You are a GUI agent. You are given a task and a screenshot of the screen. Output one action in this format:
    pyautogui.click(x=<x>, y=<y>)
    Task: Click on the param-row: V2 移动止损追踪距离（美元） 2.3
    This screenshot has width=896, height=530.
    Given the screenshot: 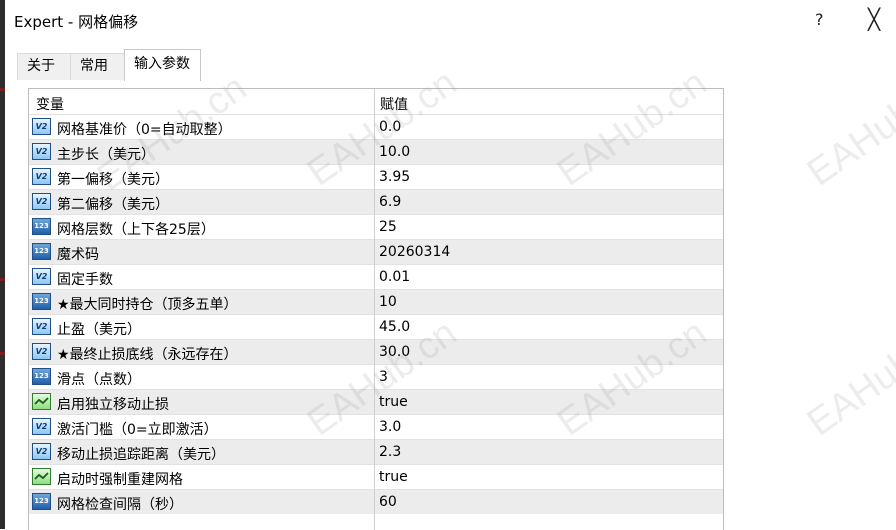 What is the action you would take?
    pyautogui.click(x=376, y=451)
    